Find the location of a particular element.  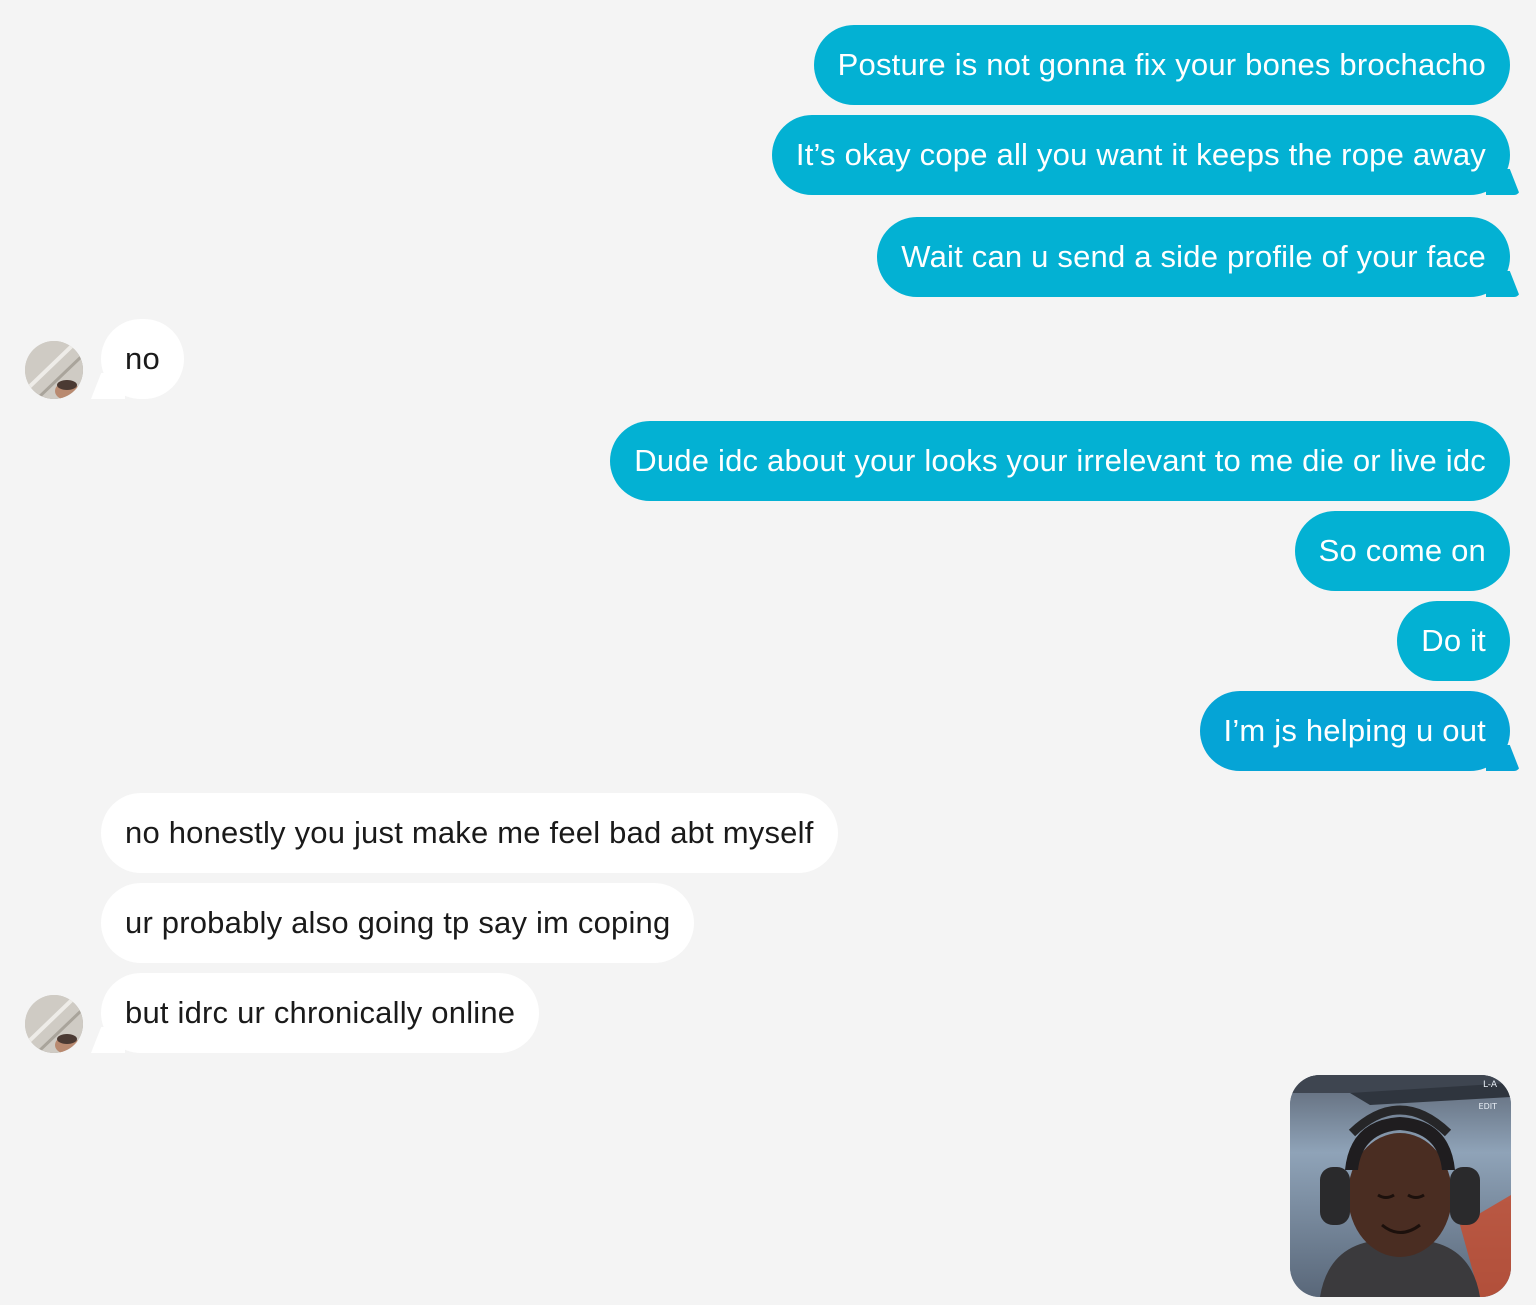

incoming-message: ur probably also going tp say im coping is located at coordinates (398, 923).